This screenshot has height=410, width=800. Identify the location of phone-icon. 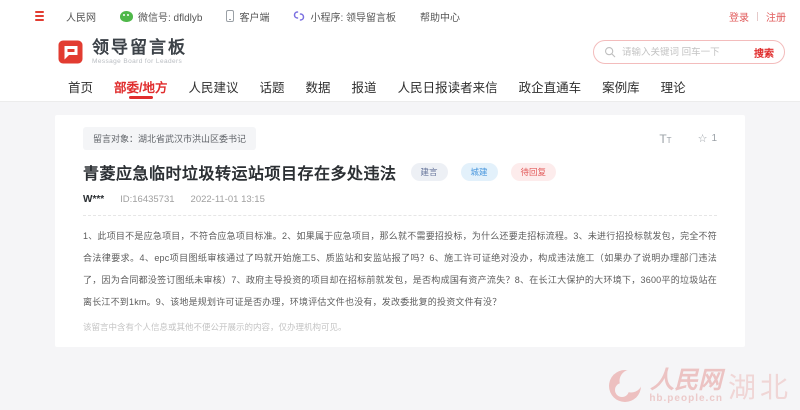
(230, 16).